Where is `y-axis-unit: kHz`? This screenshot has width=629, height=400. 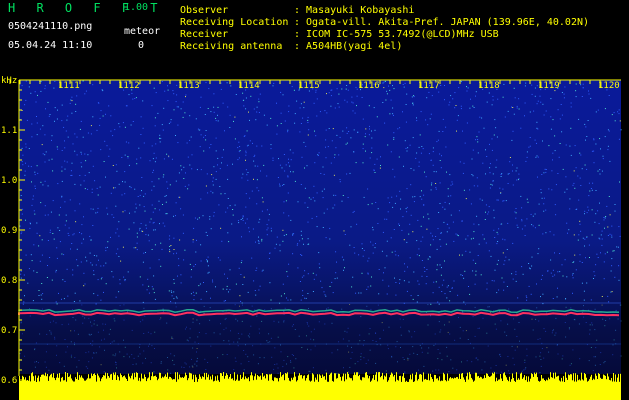 y-axis-unit: kHz is located at coordinates (9, 81).